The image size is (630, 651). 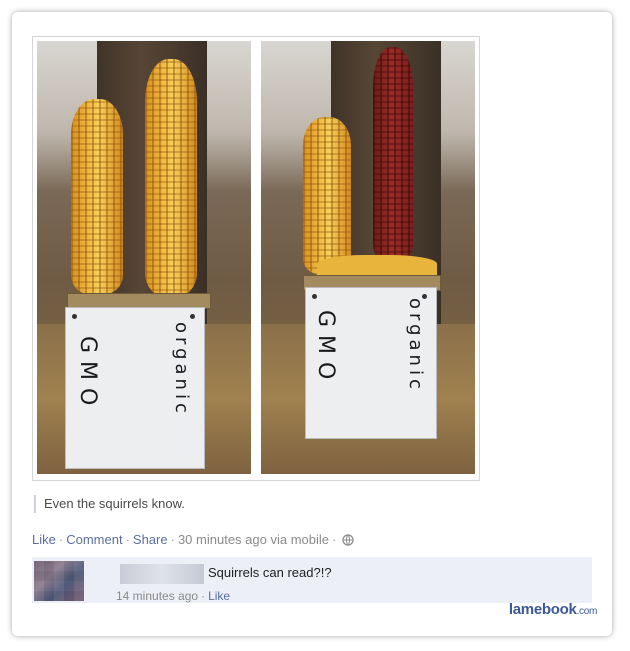 I want to click on avatar, so click(x=59, y=581).